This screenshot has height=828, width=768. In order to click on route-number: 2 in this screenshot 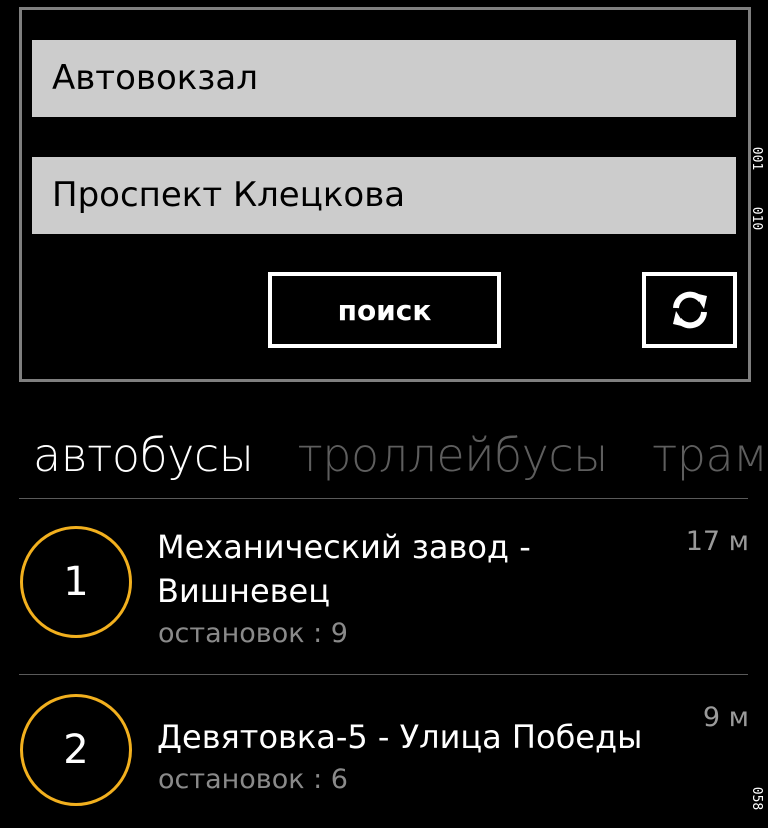, I will do `click(76, 750)`.